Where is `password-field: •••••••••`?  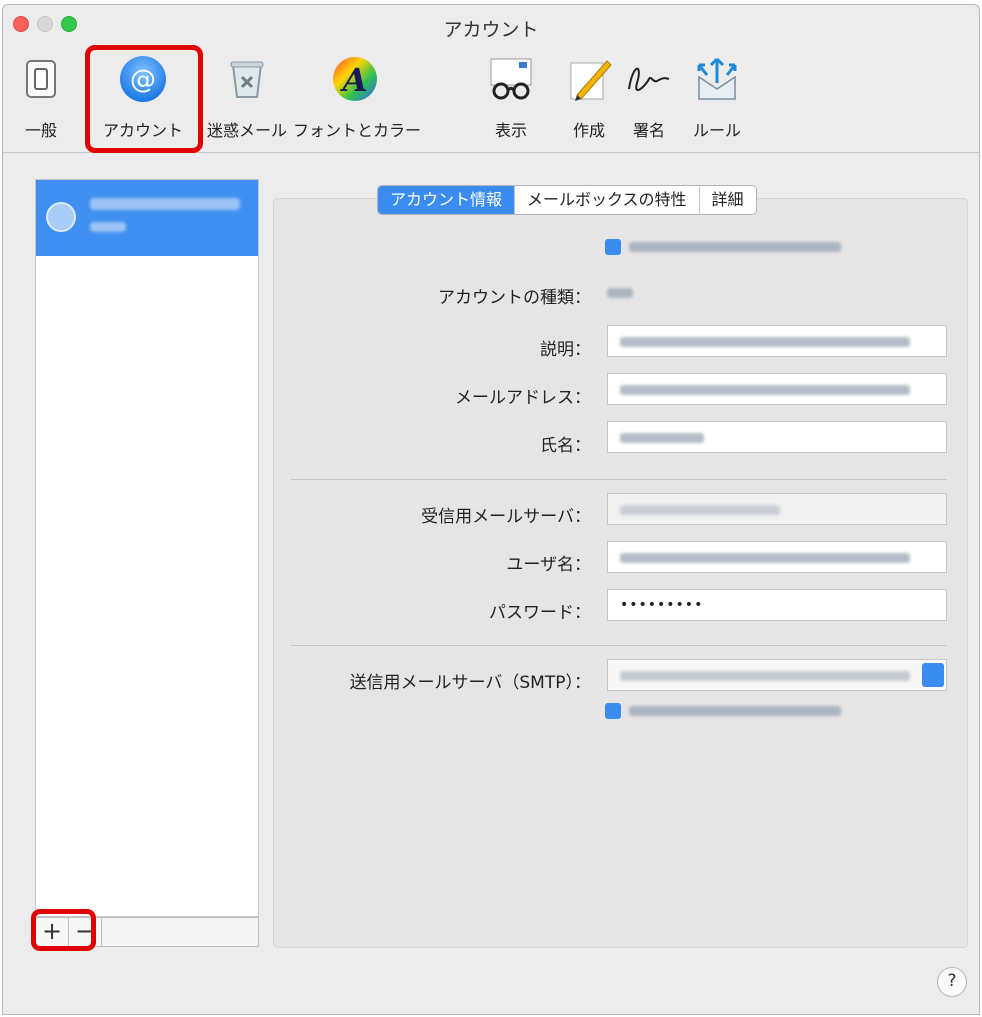 password-field: ••••••••• is located at coordinates (777, 605).